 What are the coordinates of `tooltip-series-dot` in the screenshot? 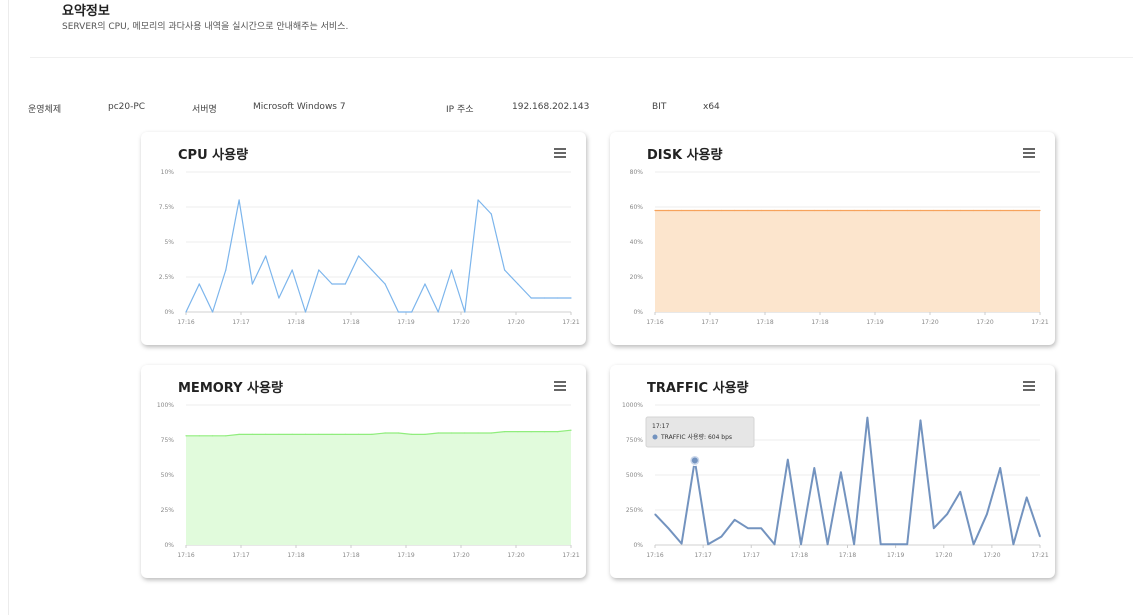 It's located at (655, 437).